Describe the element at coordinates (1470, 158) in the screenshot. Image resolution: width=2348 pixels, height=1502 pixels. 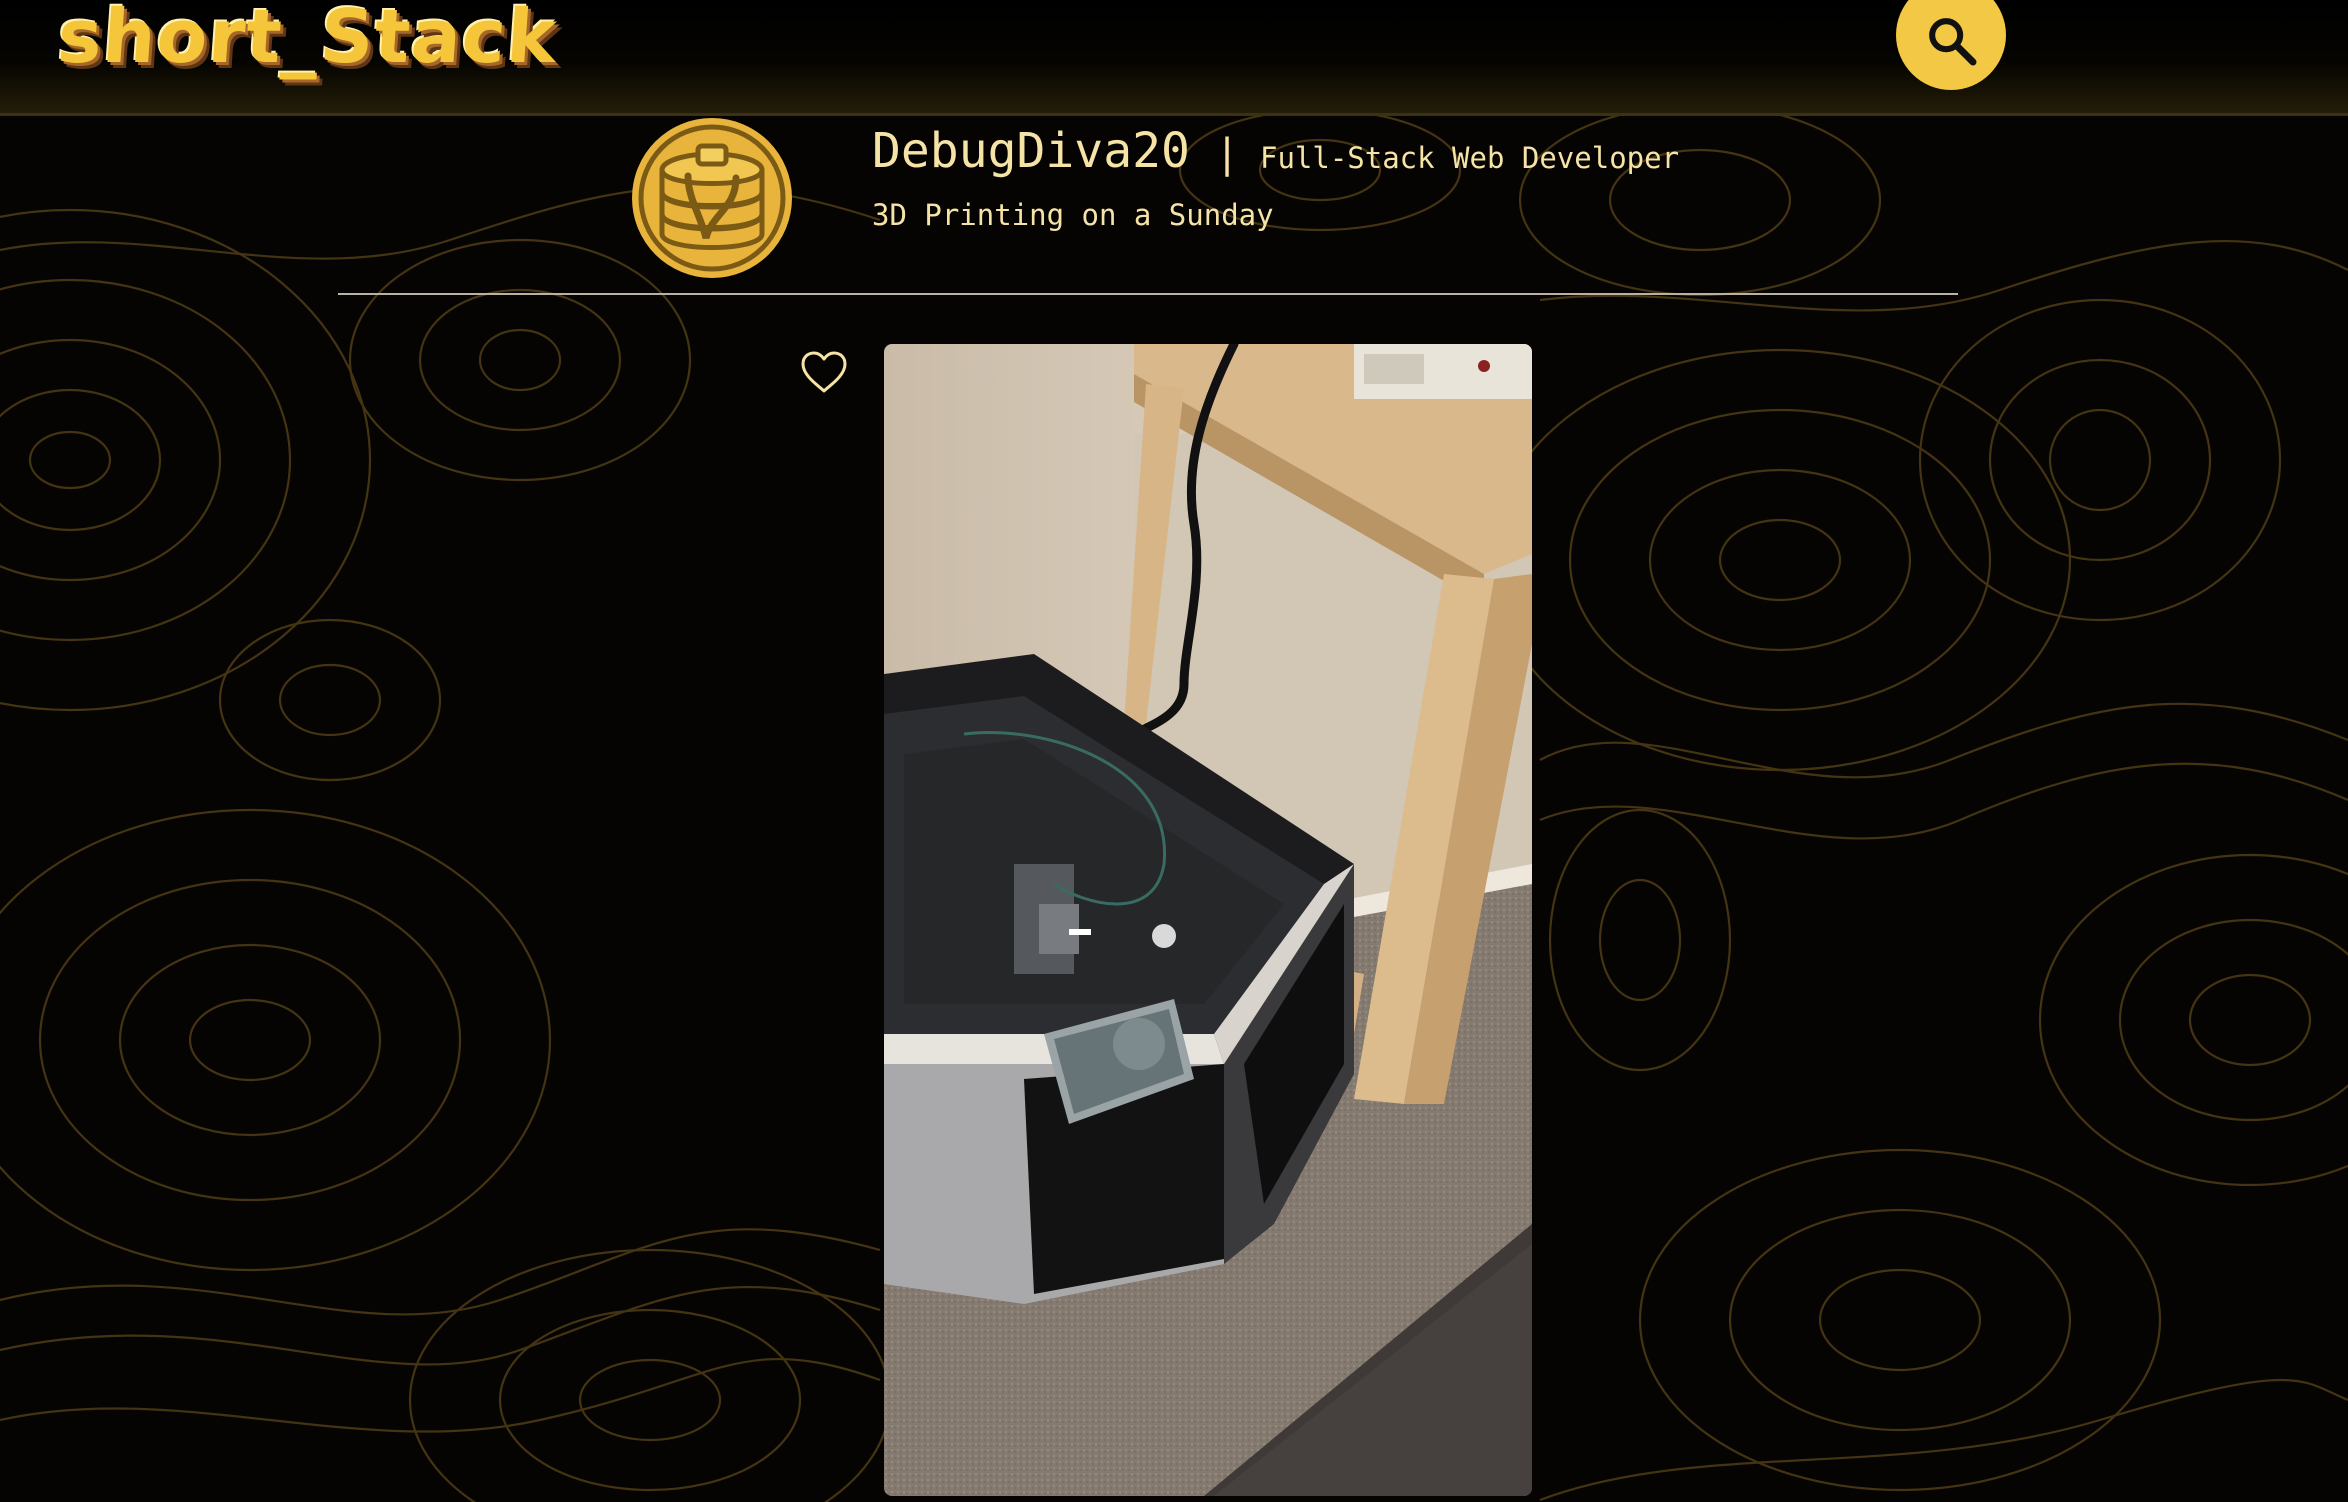
I see `user-role: Full-Stack Web Developer` at that location.